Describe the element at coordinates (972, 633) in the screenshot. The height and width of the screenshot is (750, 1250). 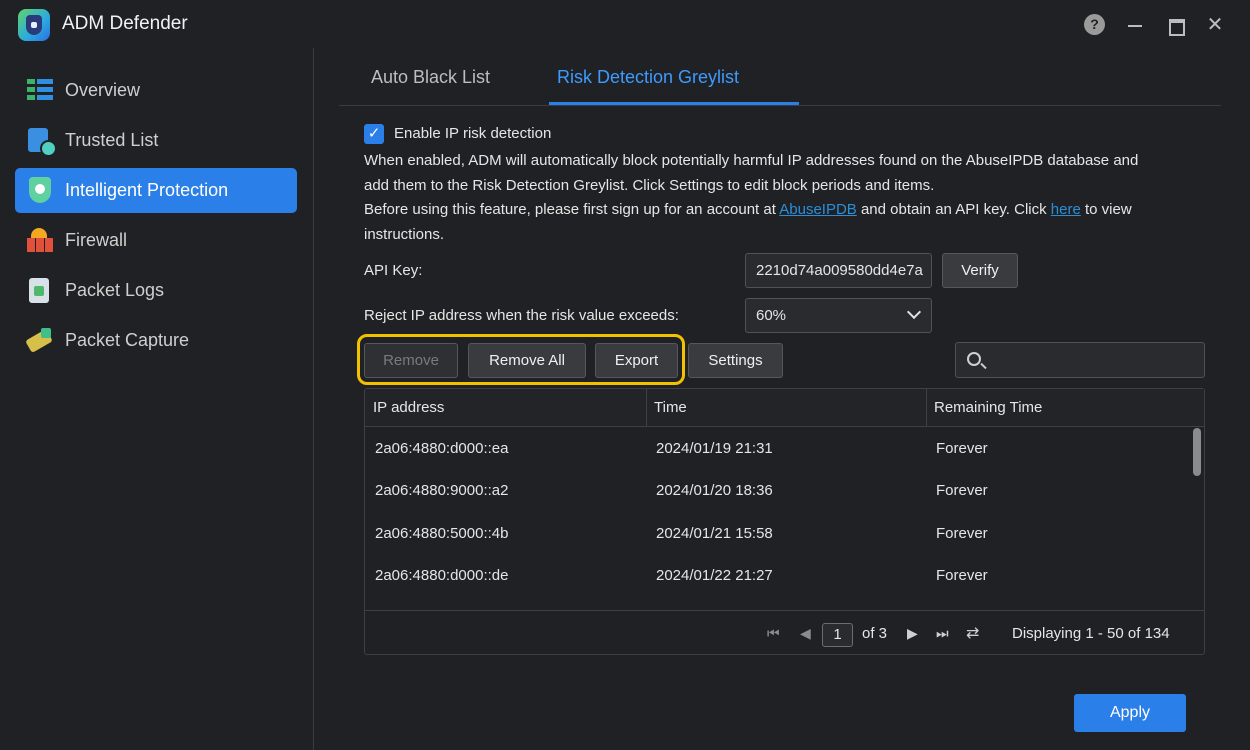
I see `refresh-icon: ⇄` at that location.